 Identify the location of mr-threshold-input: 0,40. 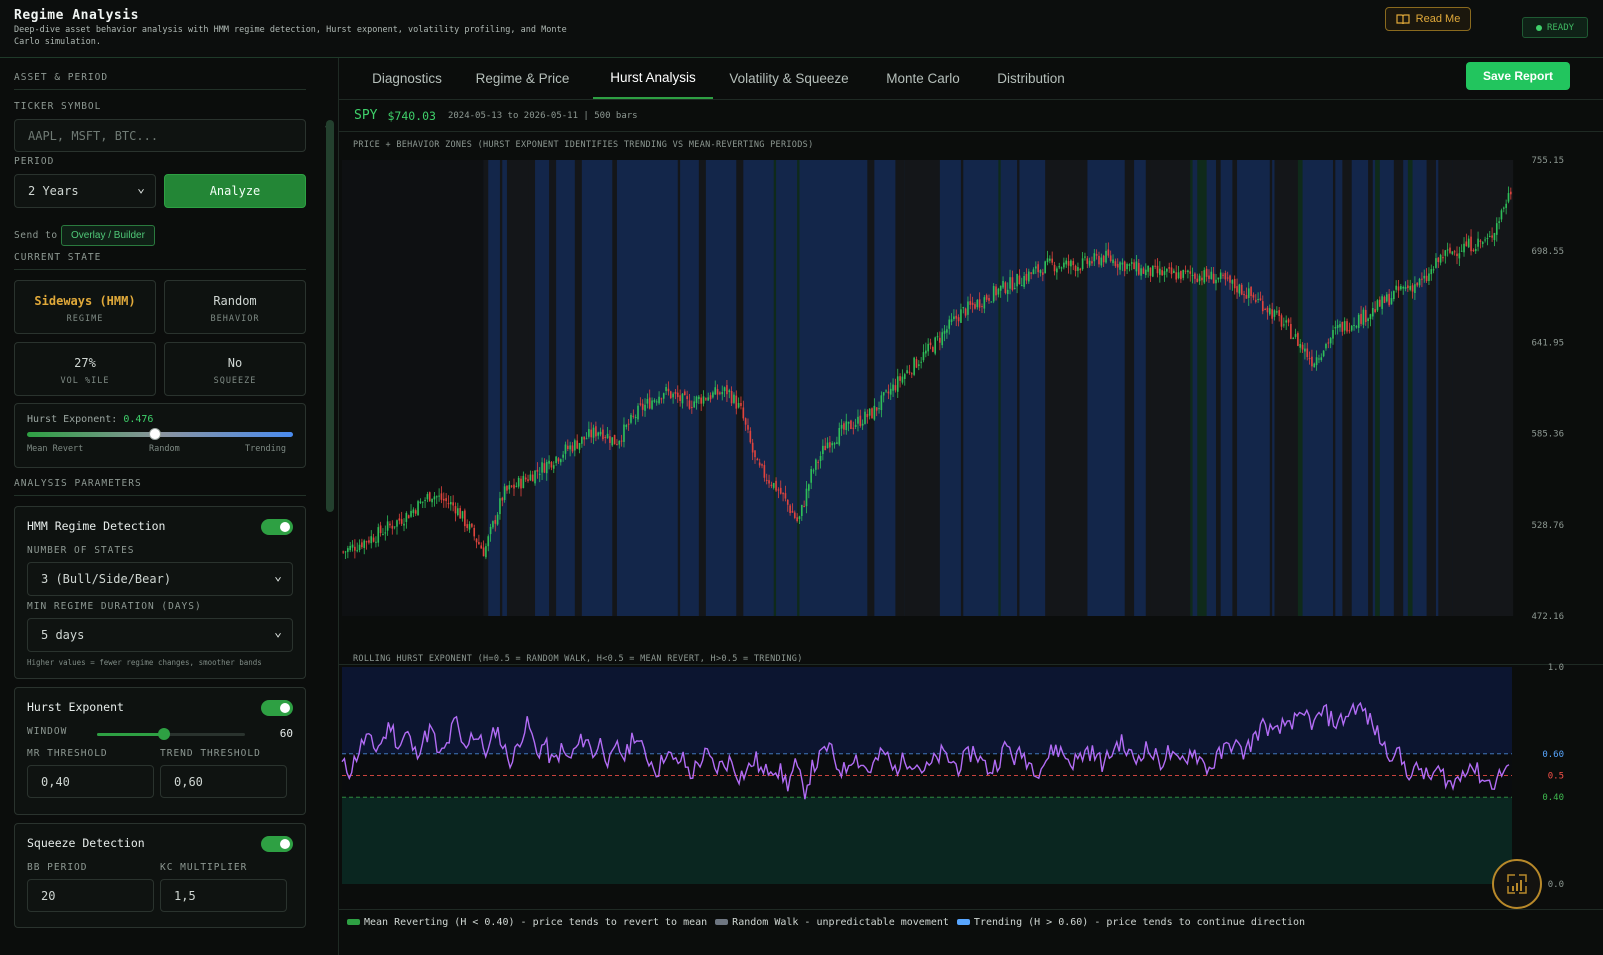
(90, 781).